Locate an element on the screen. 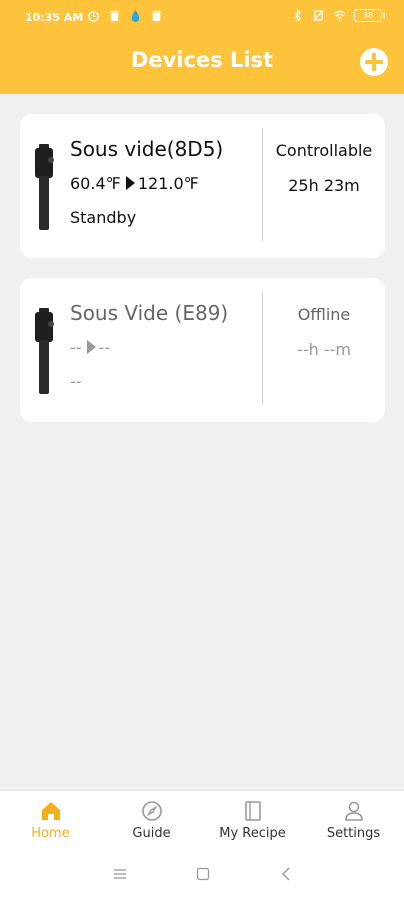 Image resolution: width=404 pixels, height=900 pixels. add-device-button is located at coordinates (374, 62).